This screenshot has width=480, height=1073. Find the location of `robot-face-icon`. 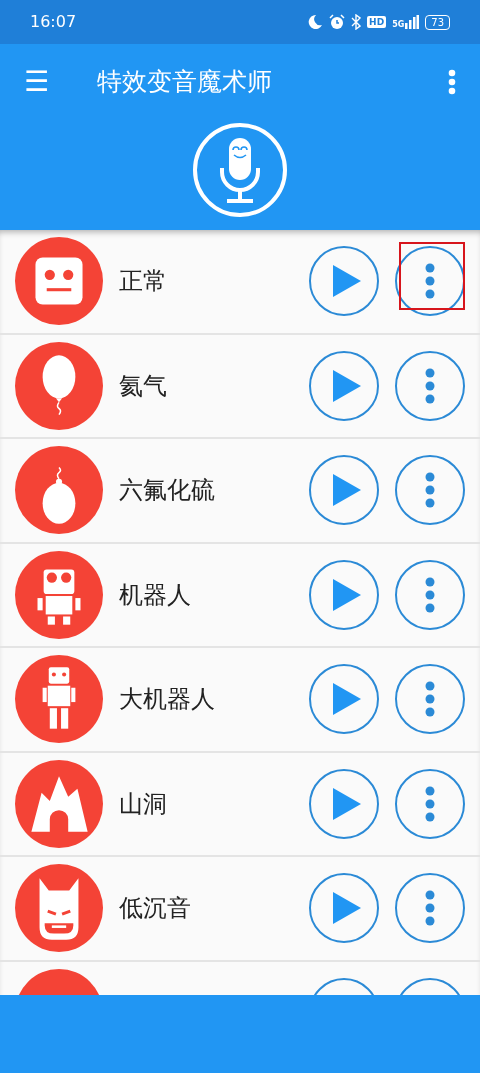

robot-face-icon is located at coordinates (59, 281).